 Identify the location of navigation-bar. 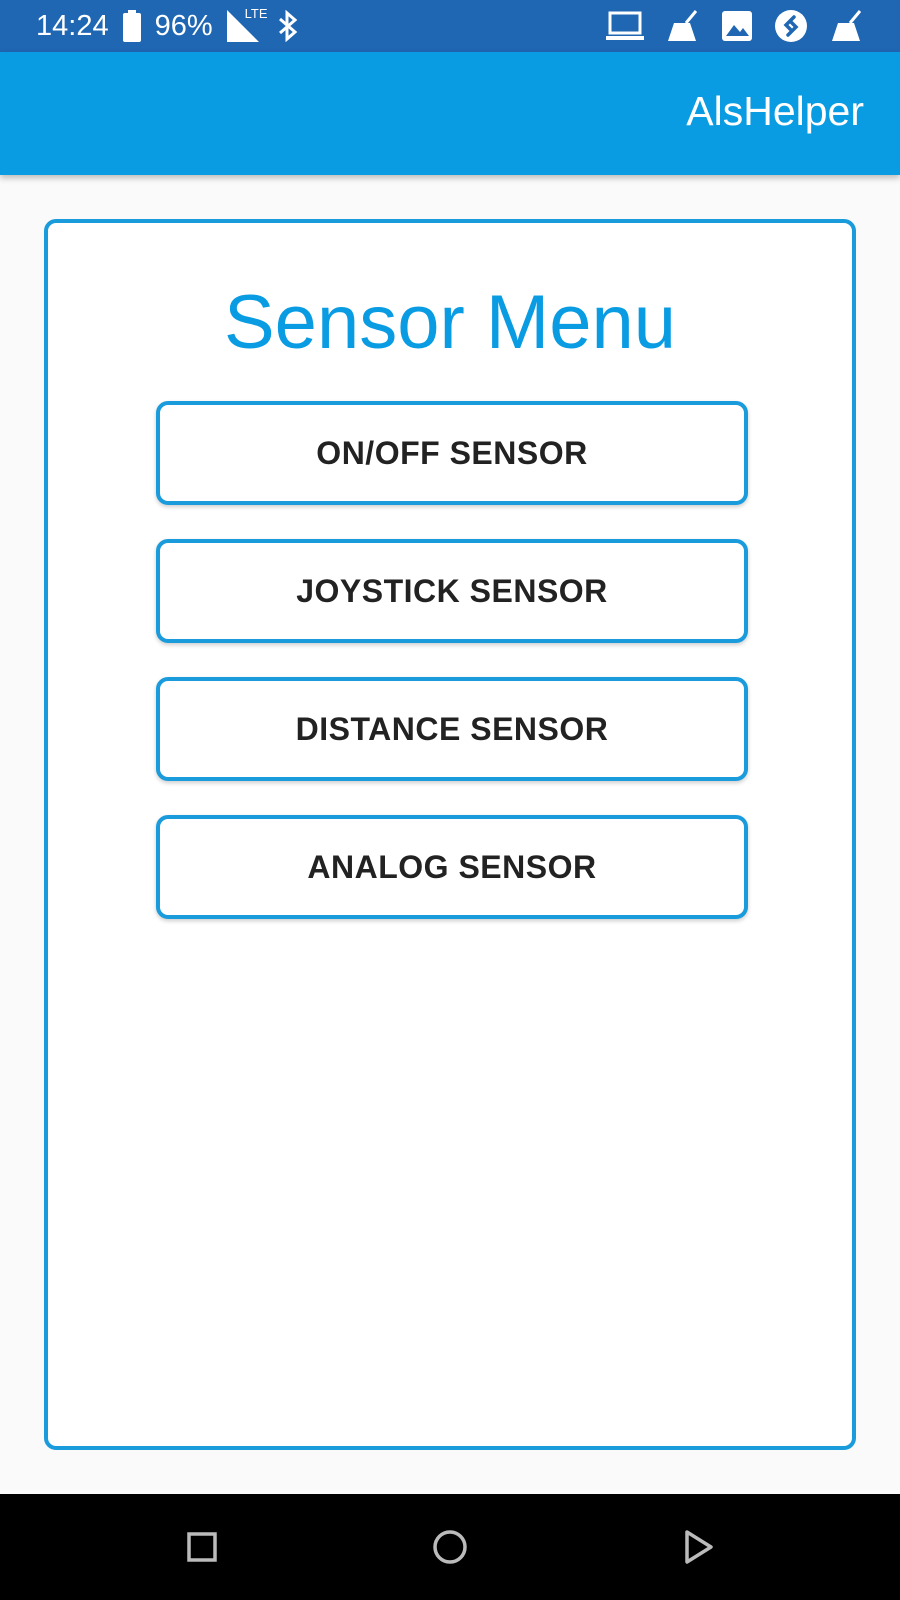
(450, 1547).